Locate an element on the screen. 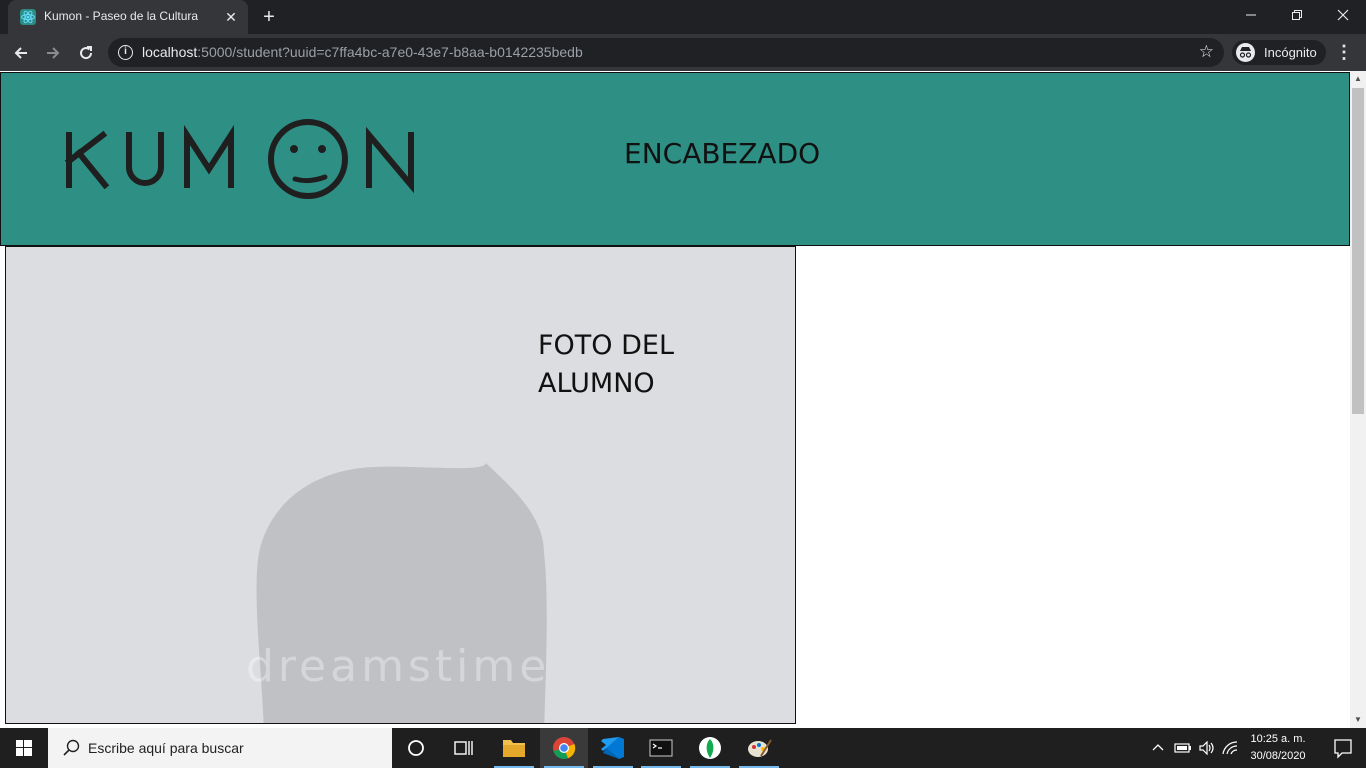 This screenshot has height=773, width=1366. kumon-logo is located at coordinates (239, 159).